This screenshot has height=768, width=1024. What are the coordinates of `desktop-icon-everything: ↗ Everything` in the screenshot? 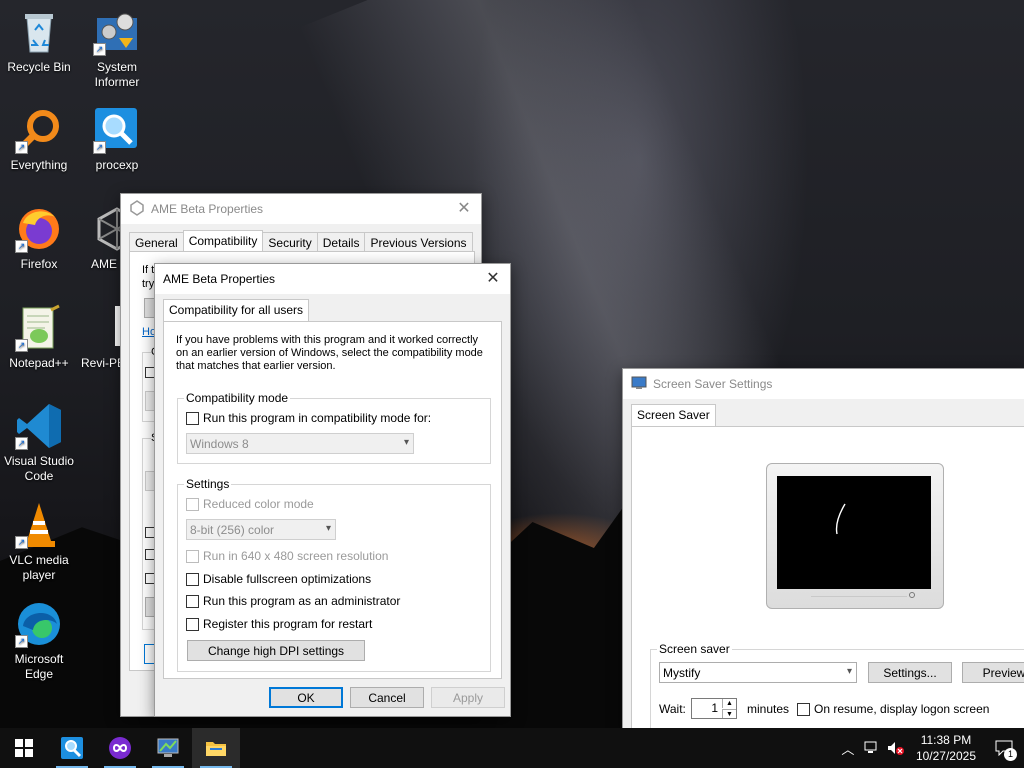 It's located at (39, 139).